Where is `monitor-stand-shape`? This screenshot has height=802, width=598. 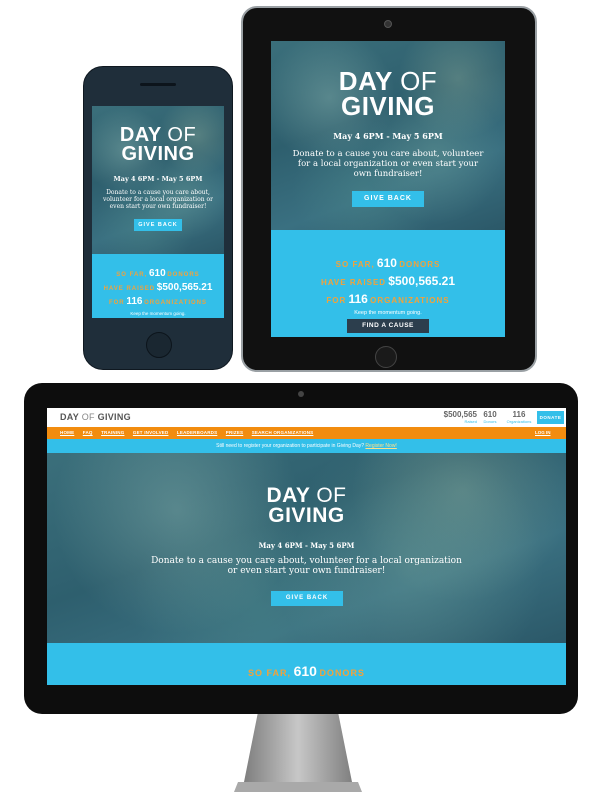 monitor-stand-shape is located at coordinates (298, 752).